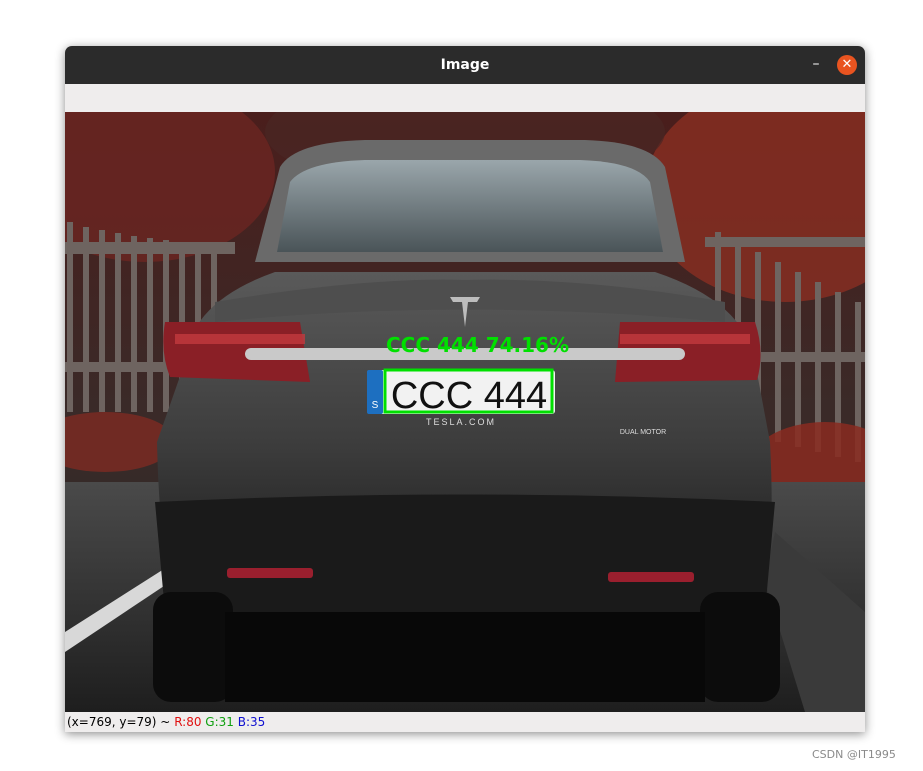  I want to click on window-title: Image, so click(465, 65).